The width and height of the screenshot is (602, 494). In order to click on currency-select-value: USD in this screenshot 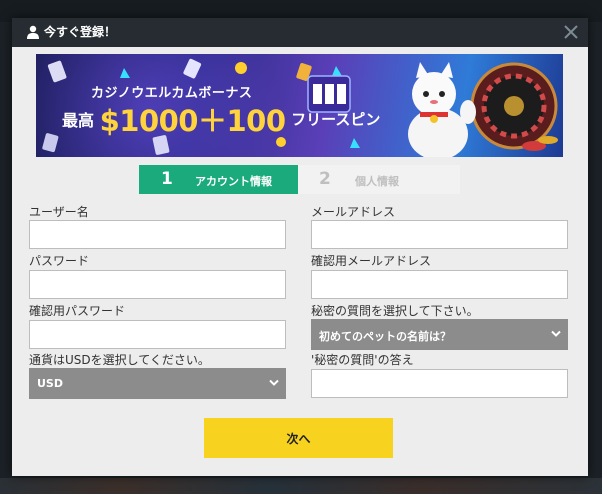, I will do `click(50, 383)`.